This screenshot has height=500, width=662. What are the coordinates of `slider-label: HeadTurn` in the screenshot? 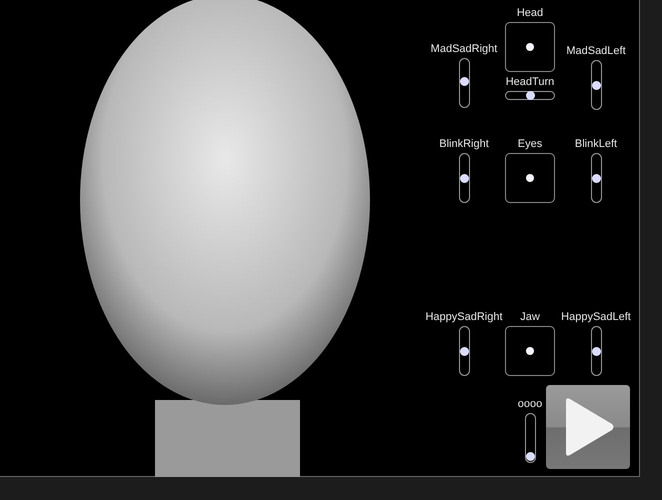 It's located at (530, 82).